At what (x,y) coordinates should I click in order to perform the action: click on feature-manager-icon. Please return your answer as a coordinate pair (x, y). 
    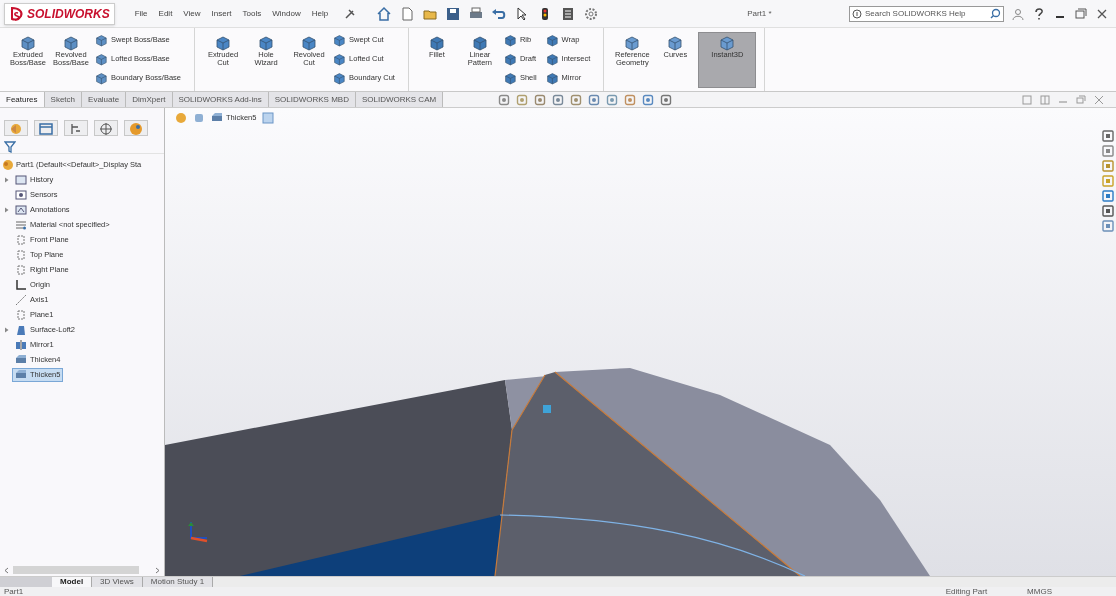
    Looking at the image, I should click on (16, 128).